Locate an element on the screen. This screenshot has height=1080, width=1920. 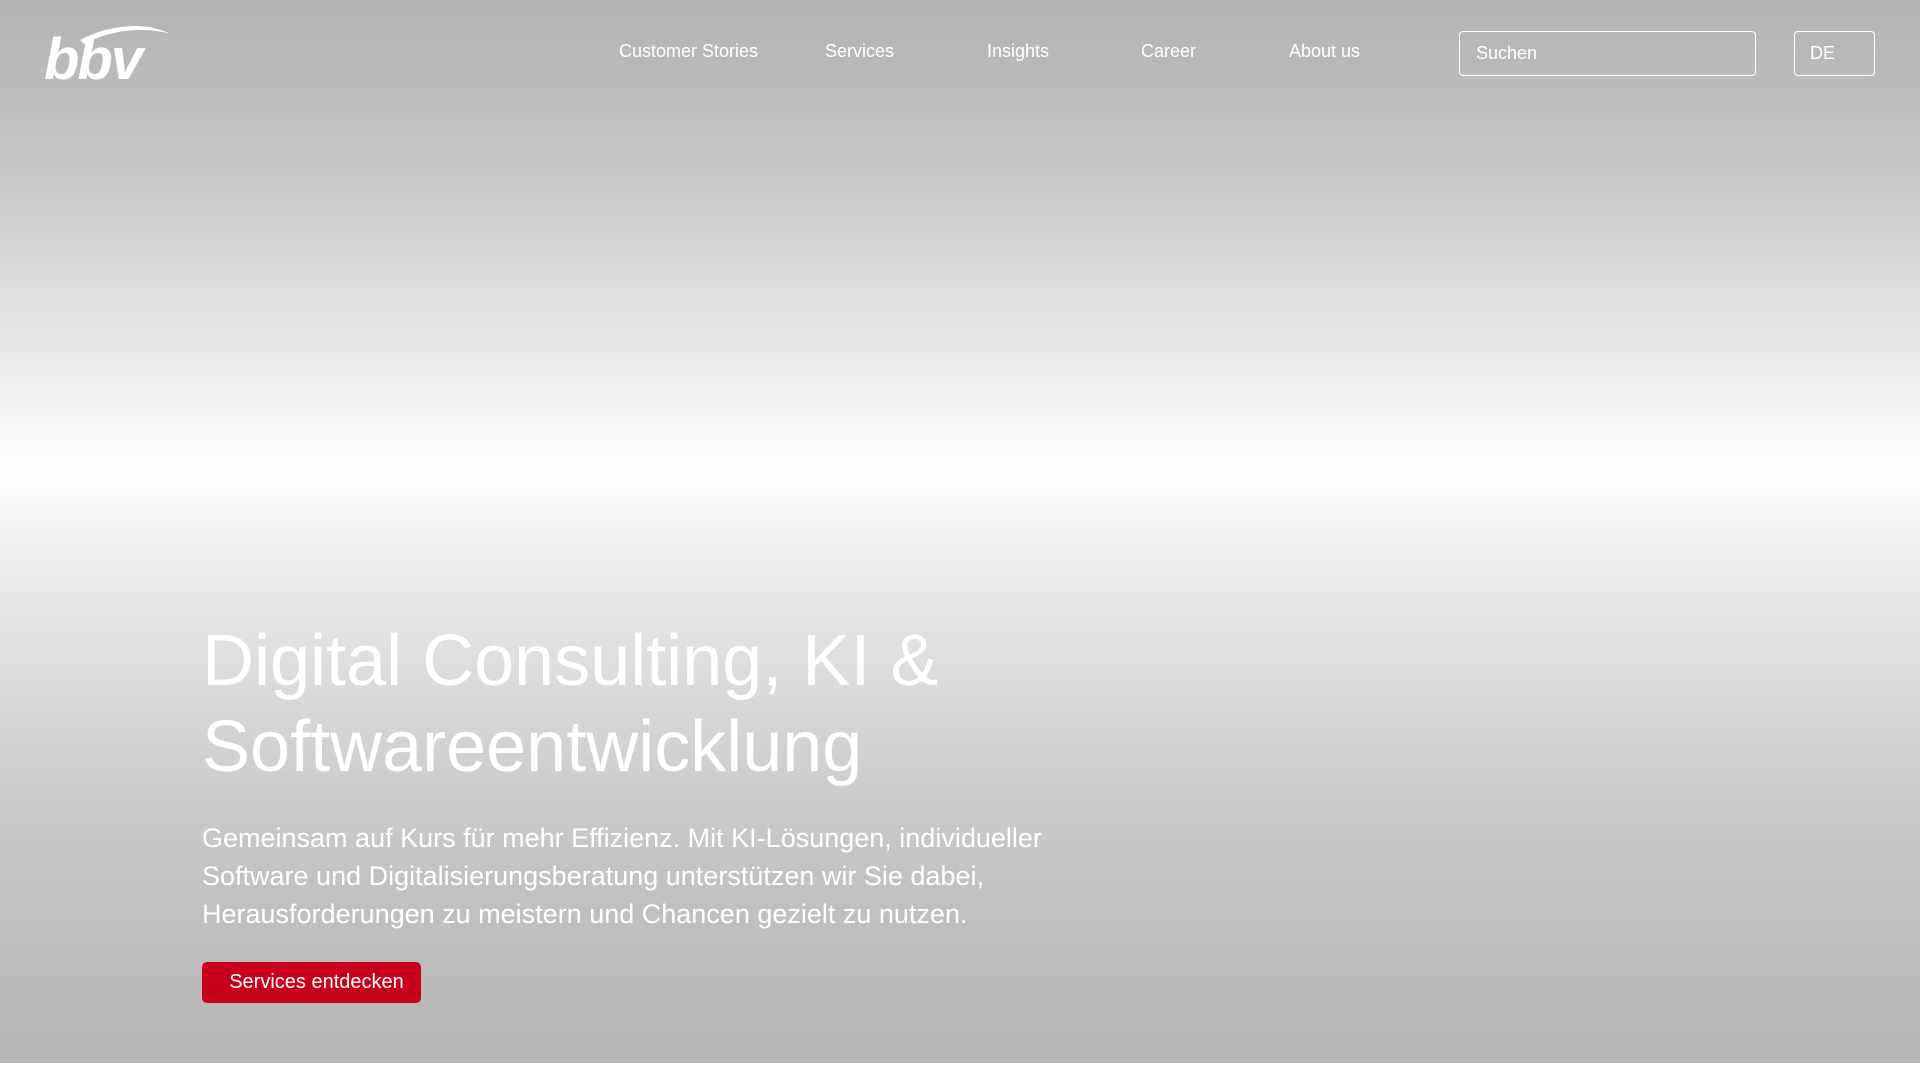
svg-text: bbv is located at coordinates (95, 54).